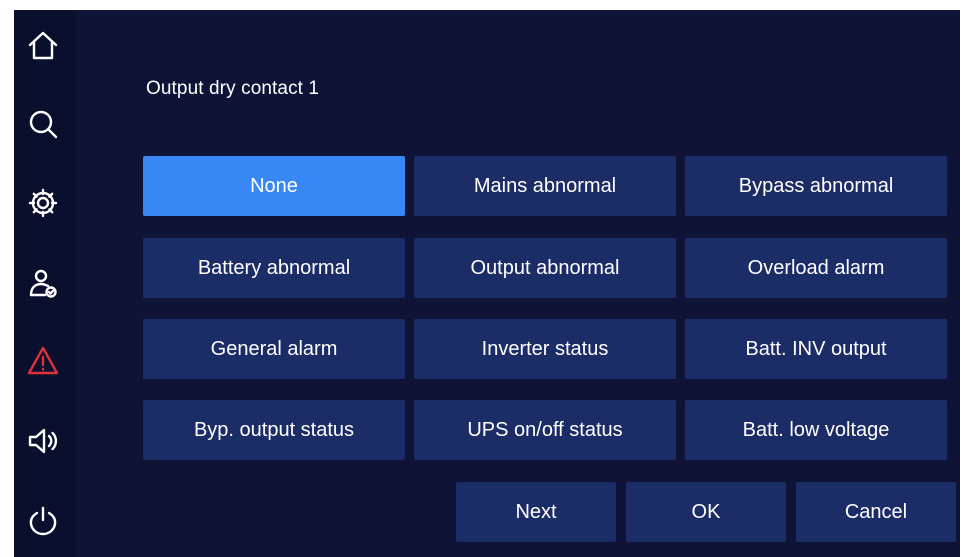 The width and height of the screenshot is (966, 557). What do you see at coordinates (545, 268) in the screenshot?
I see `option-output-abnormal: Output abnormal` at bounding box center [545, 268].